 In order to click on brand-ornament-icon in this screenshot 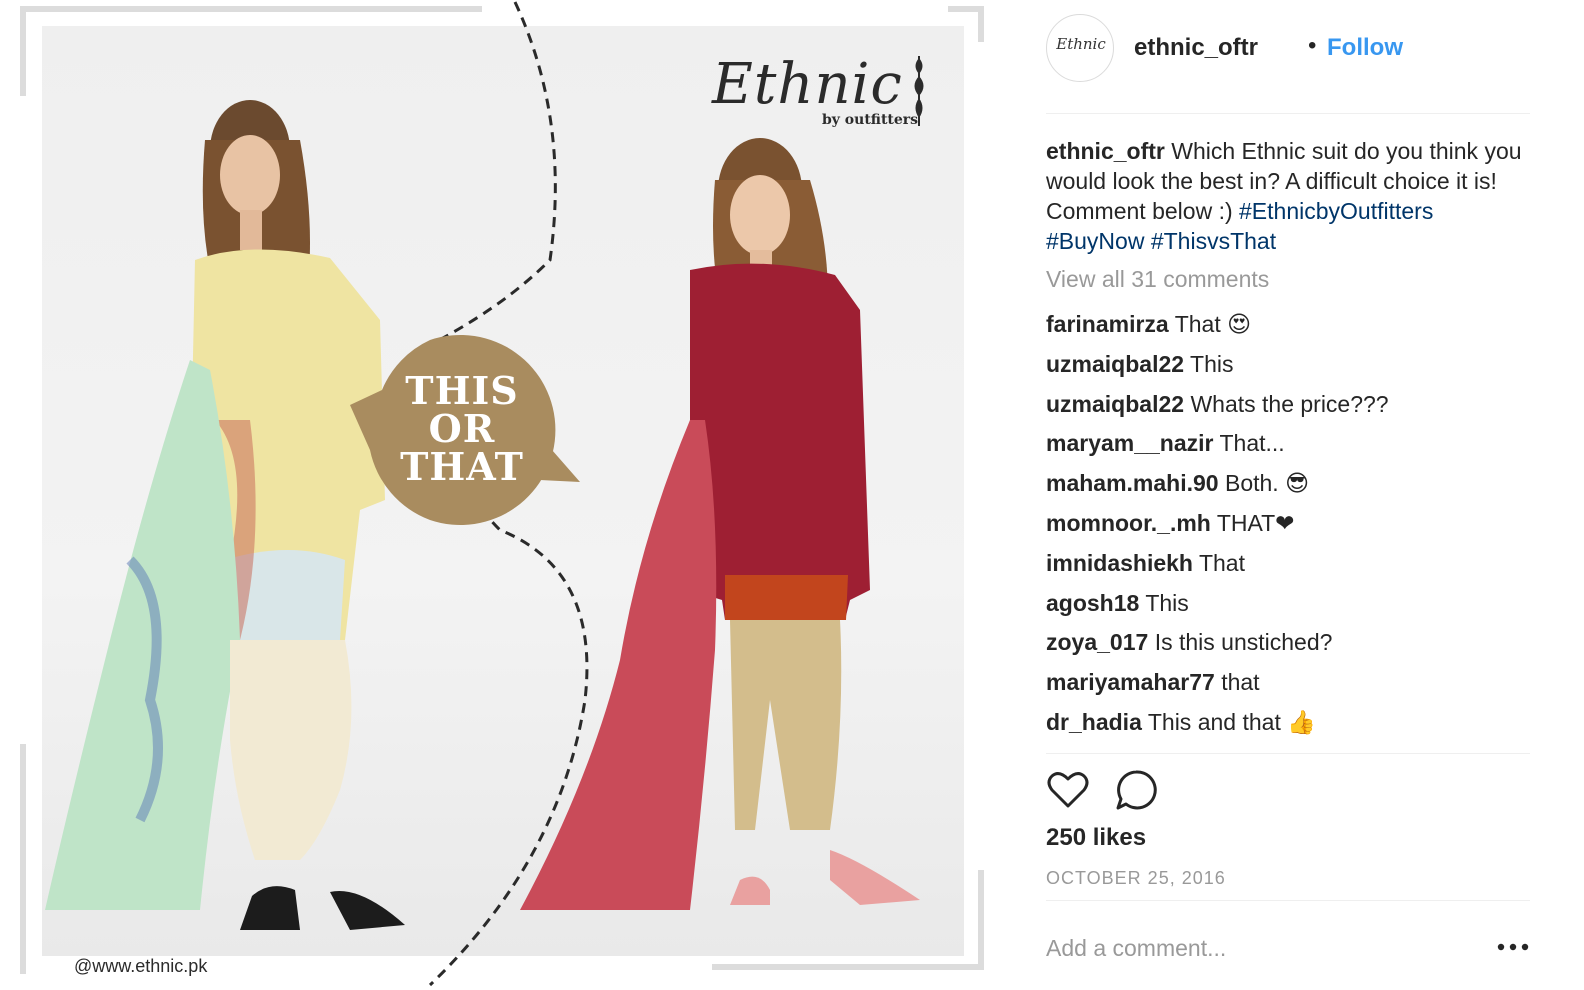, I will do `click(919, 91)`.